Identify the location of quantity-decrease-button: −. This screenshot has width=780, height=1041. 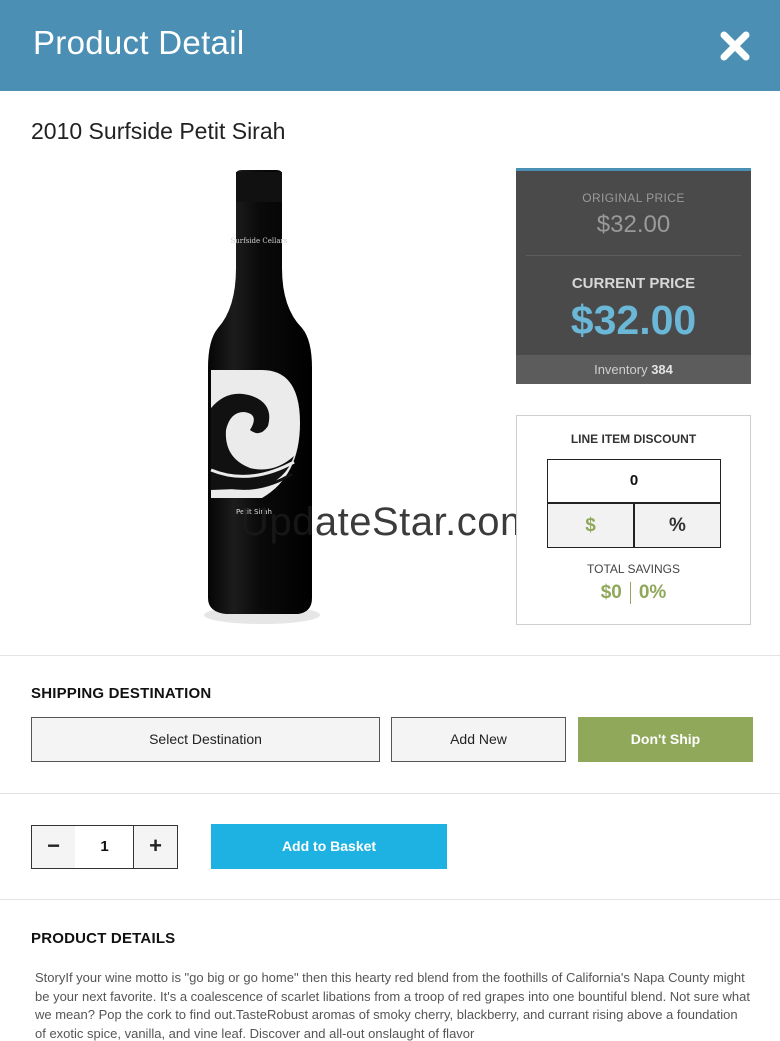
(53, 847).